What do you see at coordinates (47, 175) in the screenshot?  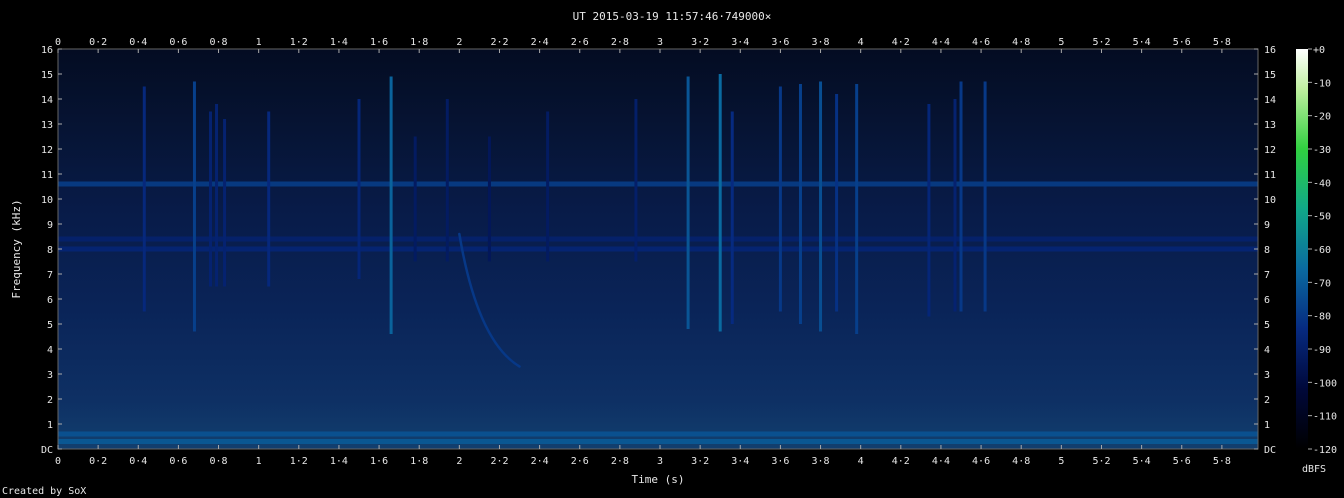 I see `y-tick-label: 11` at bounding box center [47, 175].